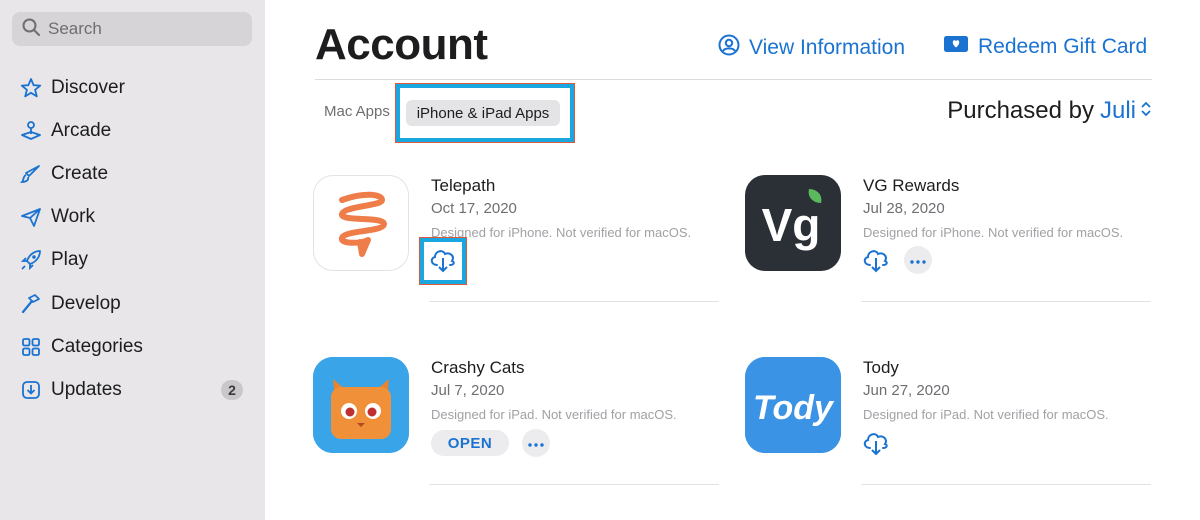 The width and height of the screenshot is (1200, 520). What do you see at coordinates (69, 259) in the screenshot?
I see `sidebar-item-label: Play` at bounding box center [69, 259].